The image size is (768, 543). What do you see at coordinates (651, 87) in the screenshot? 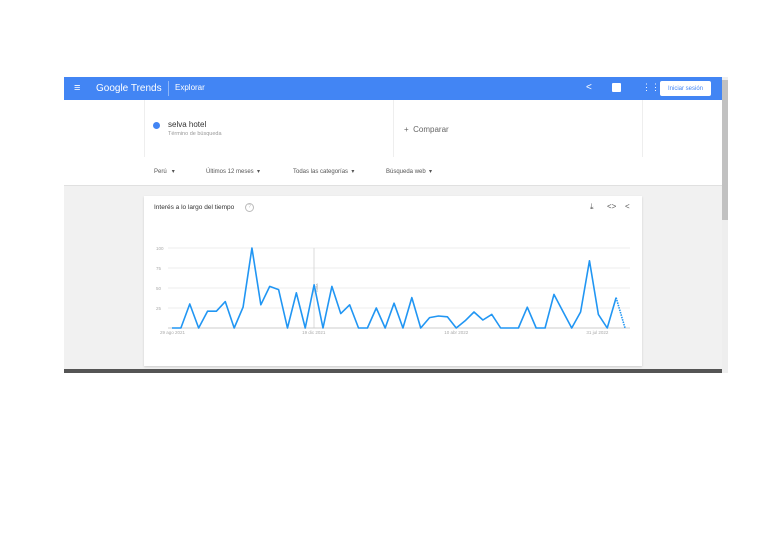
I see `apps-grid-icon: ⋮⋮` at bounding box center [651, 87].